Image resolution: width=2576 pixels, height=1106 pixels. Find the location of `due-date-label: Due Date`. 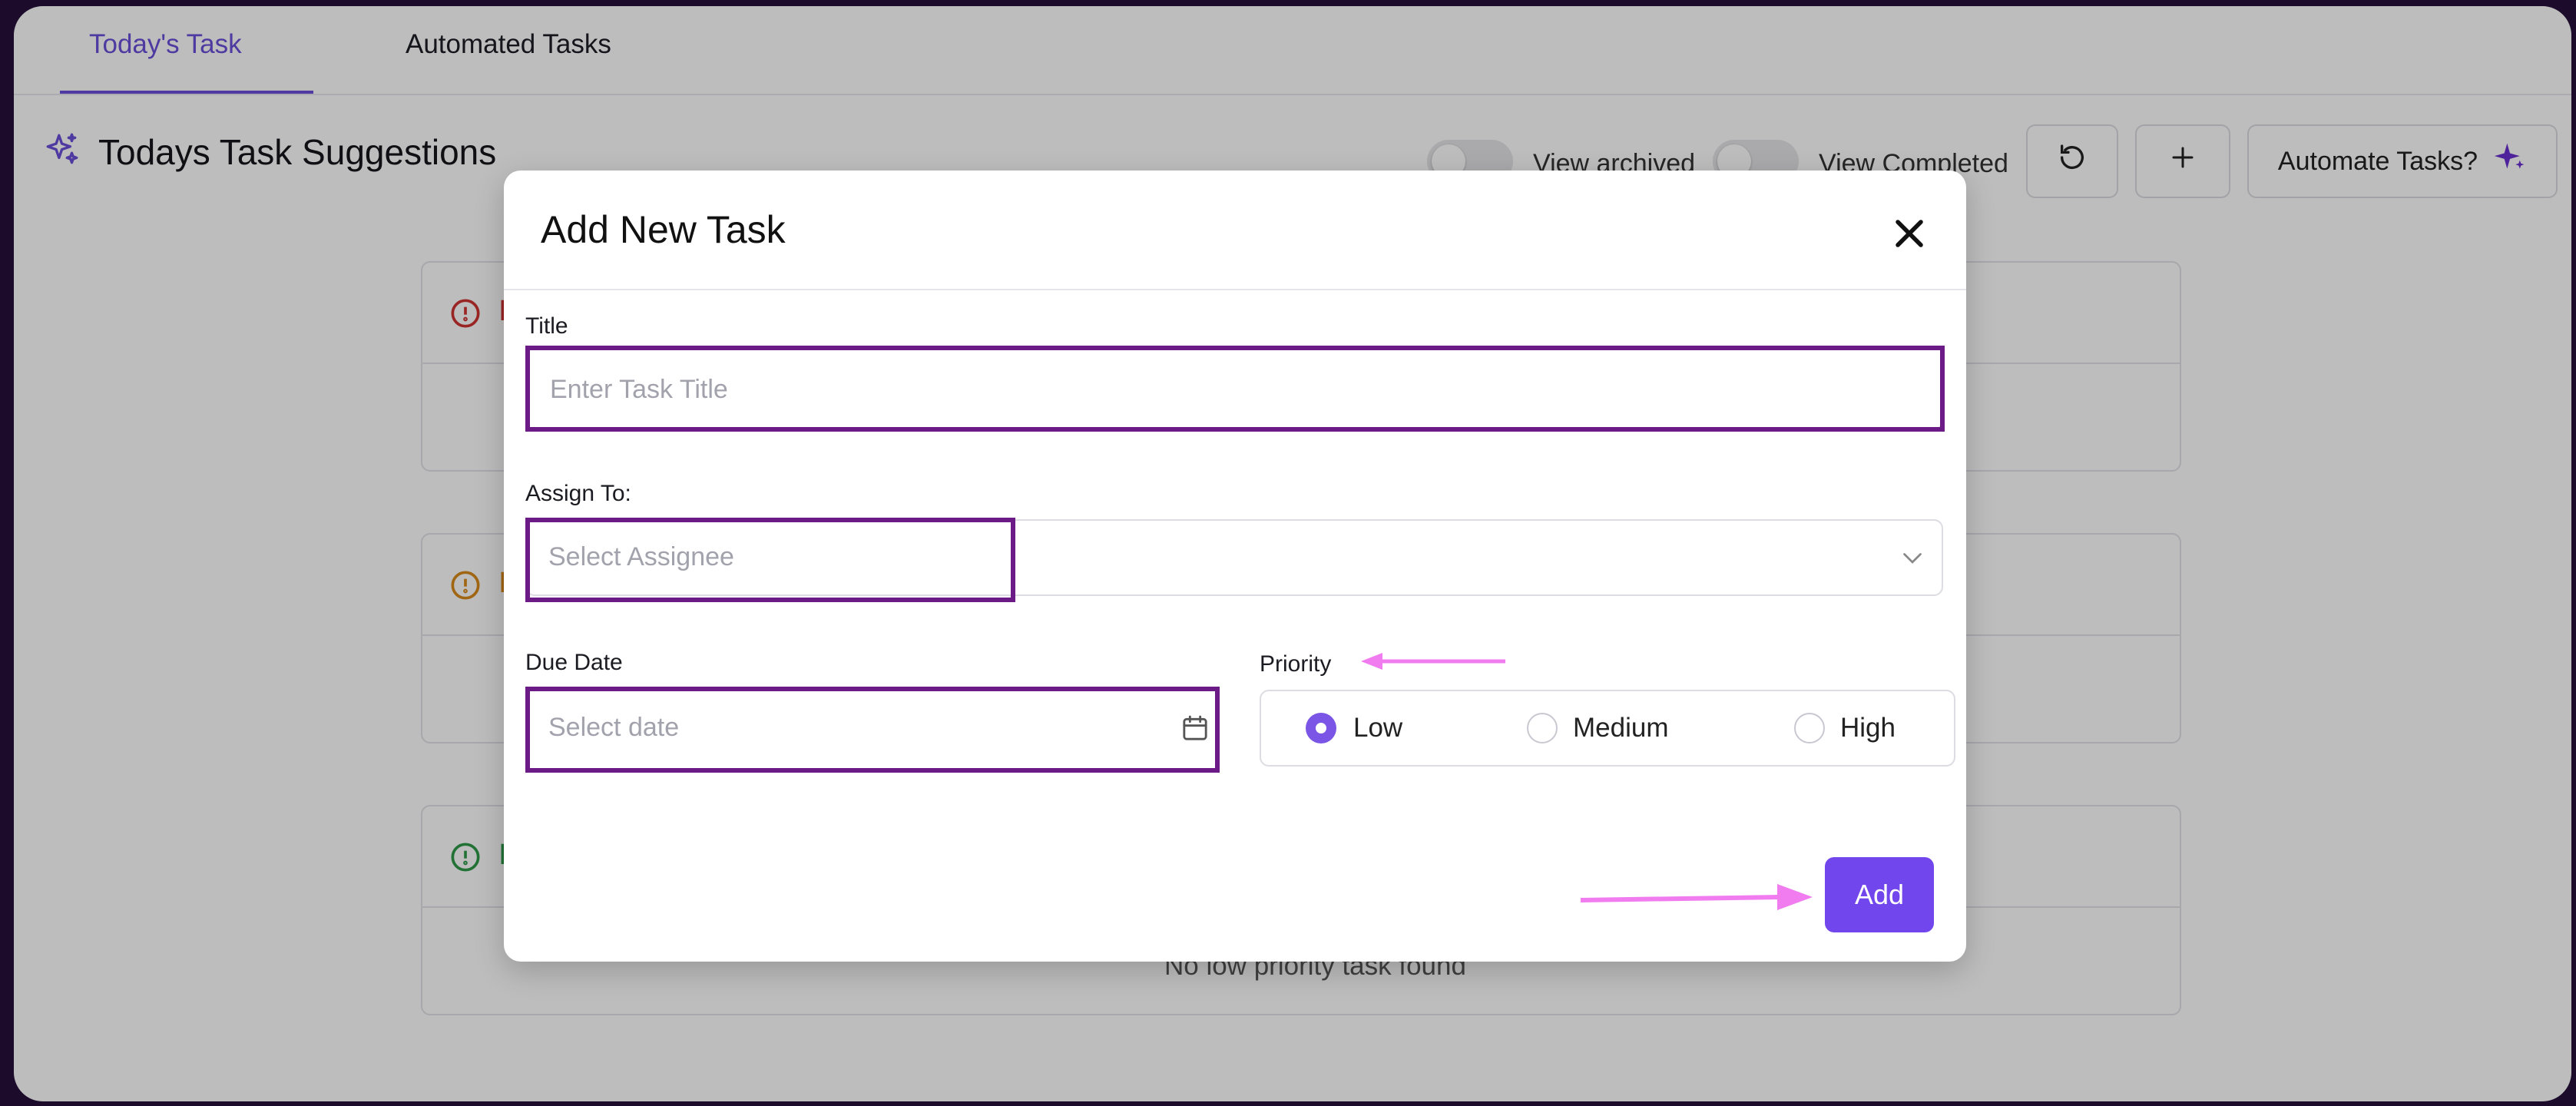

due-date-label: Due Date is located at coordinates (574, 662).